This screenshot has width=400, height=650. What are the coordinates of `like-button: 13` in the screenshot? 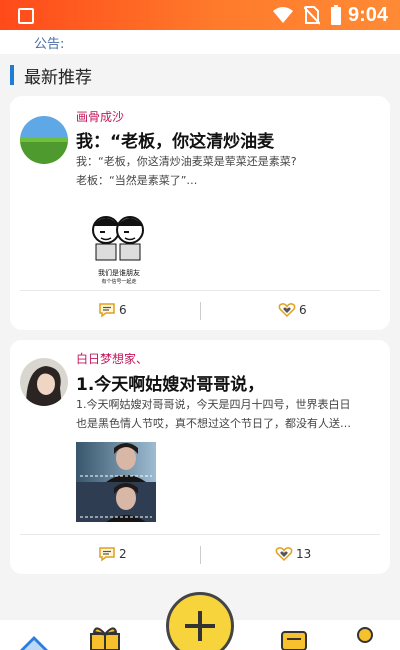 It's located at (293, 554).